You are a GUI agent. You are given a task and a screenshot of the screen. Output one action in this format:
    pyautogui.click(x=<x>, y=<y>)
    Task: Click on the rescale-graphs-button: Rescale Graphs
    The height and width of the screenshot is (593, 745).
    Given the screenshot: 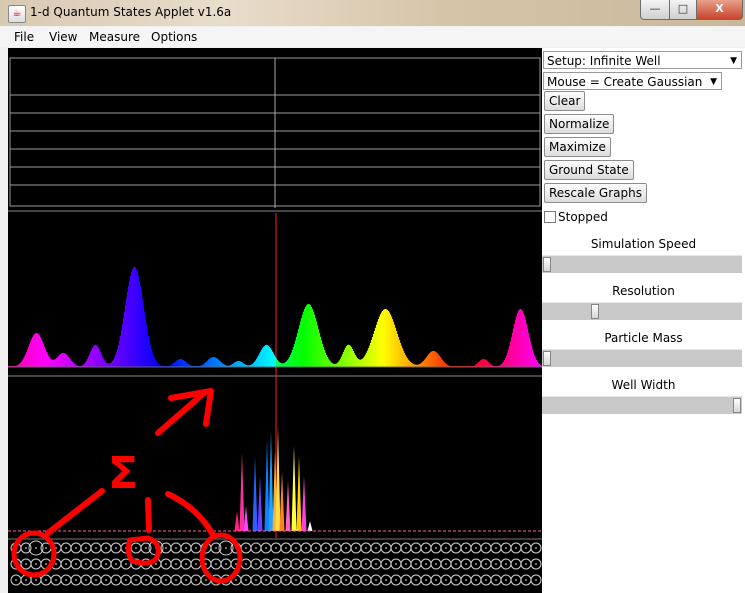 What is the action you would take?
    pyautogui.click(x=595, y=193)
    